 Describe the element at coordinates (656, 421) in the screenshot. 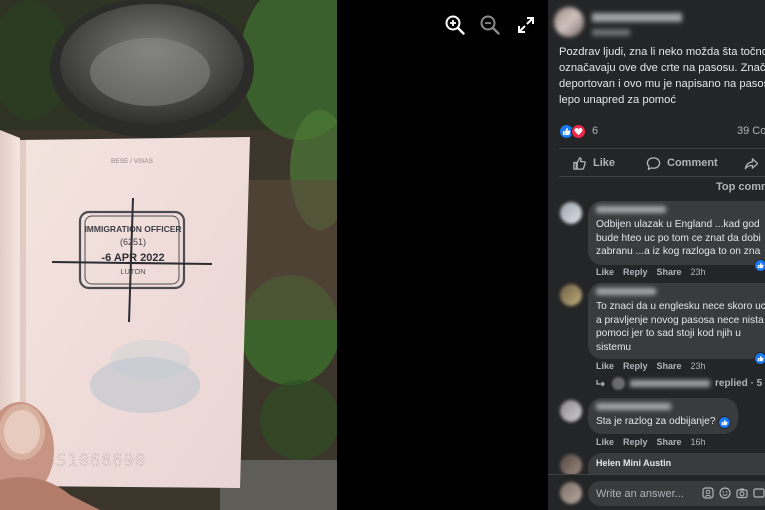

I see `comment-text-line: Sta je razlog za odbijanje?` at that location.